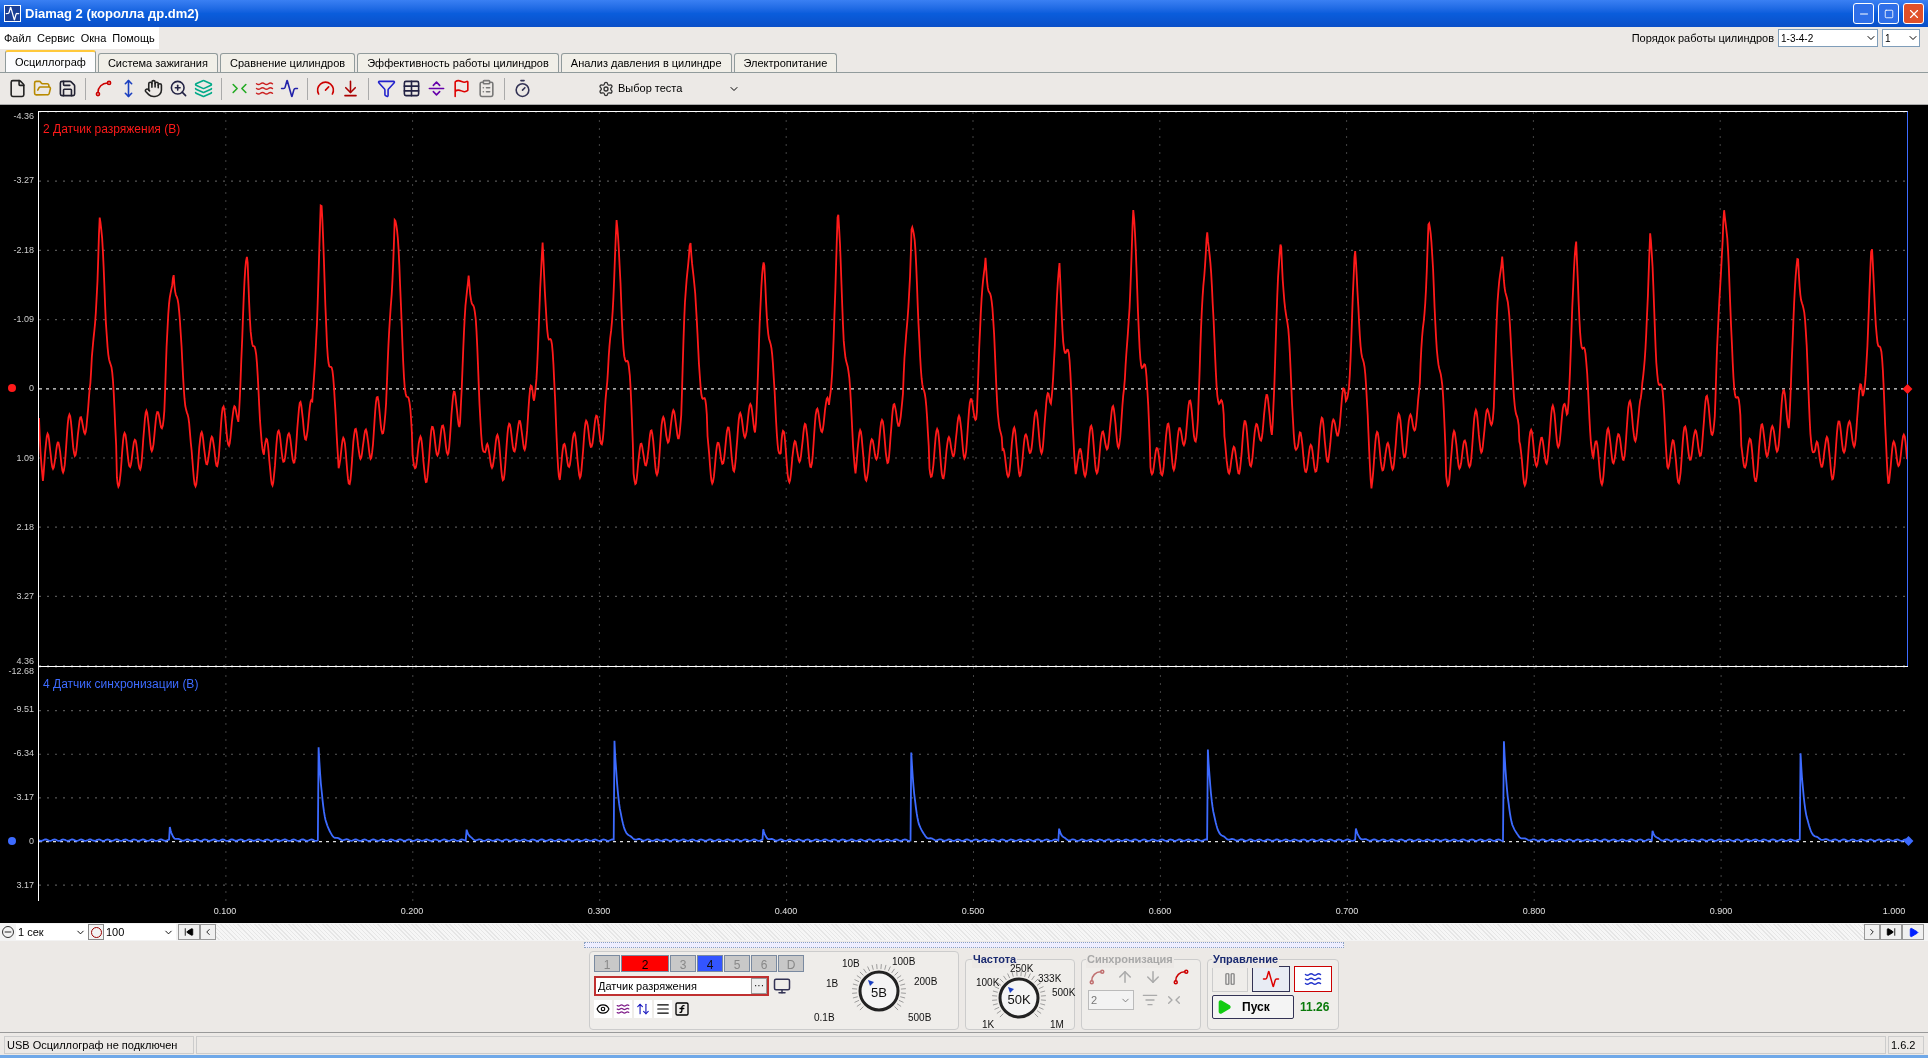 This screenshot has width=1928, height=1058. What do you see at coordinates (920, 1018) in the screenshot?
I see `knob-scale-label: 500В` at bounding box center [920, 1018].